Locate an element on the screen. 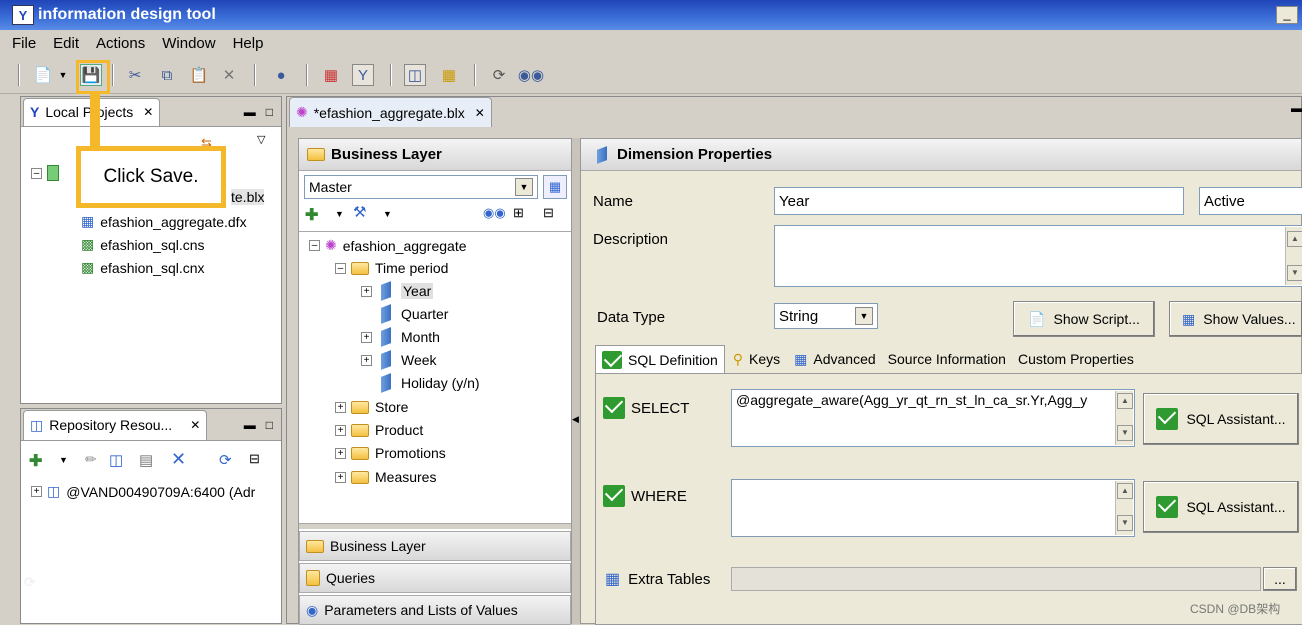  select-scrollbar: ▲ ▼ is located at coordinates (1124, 418).